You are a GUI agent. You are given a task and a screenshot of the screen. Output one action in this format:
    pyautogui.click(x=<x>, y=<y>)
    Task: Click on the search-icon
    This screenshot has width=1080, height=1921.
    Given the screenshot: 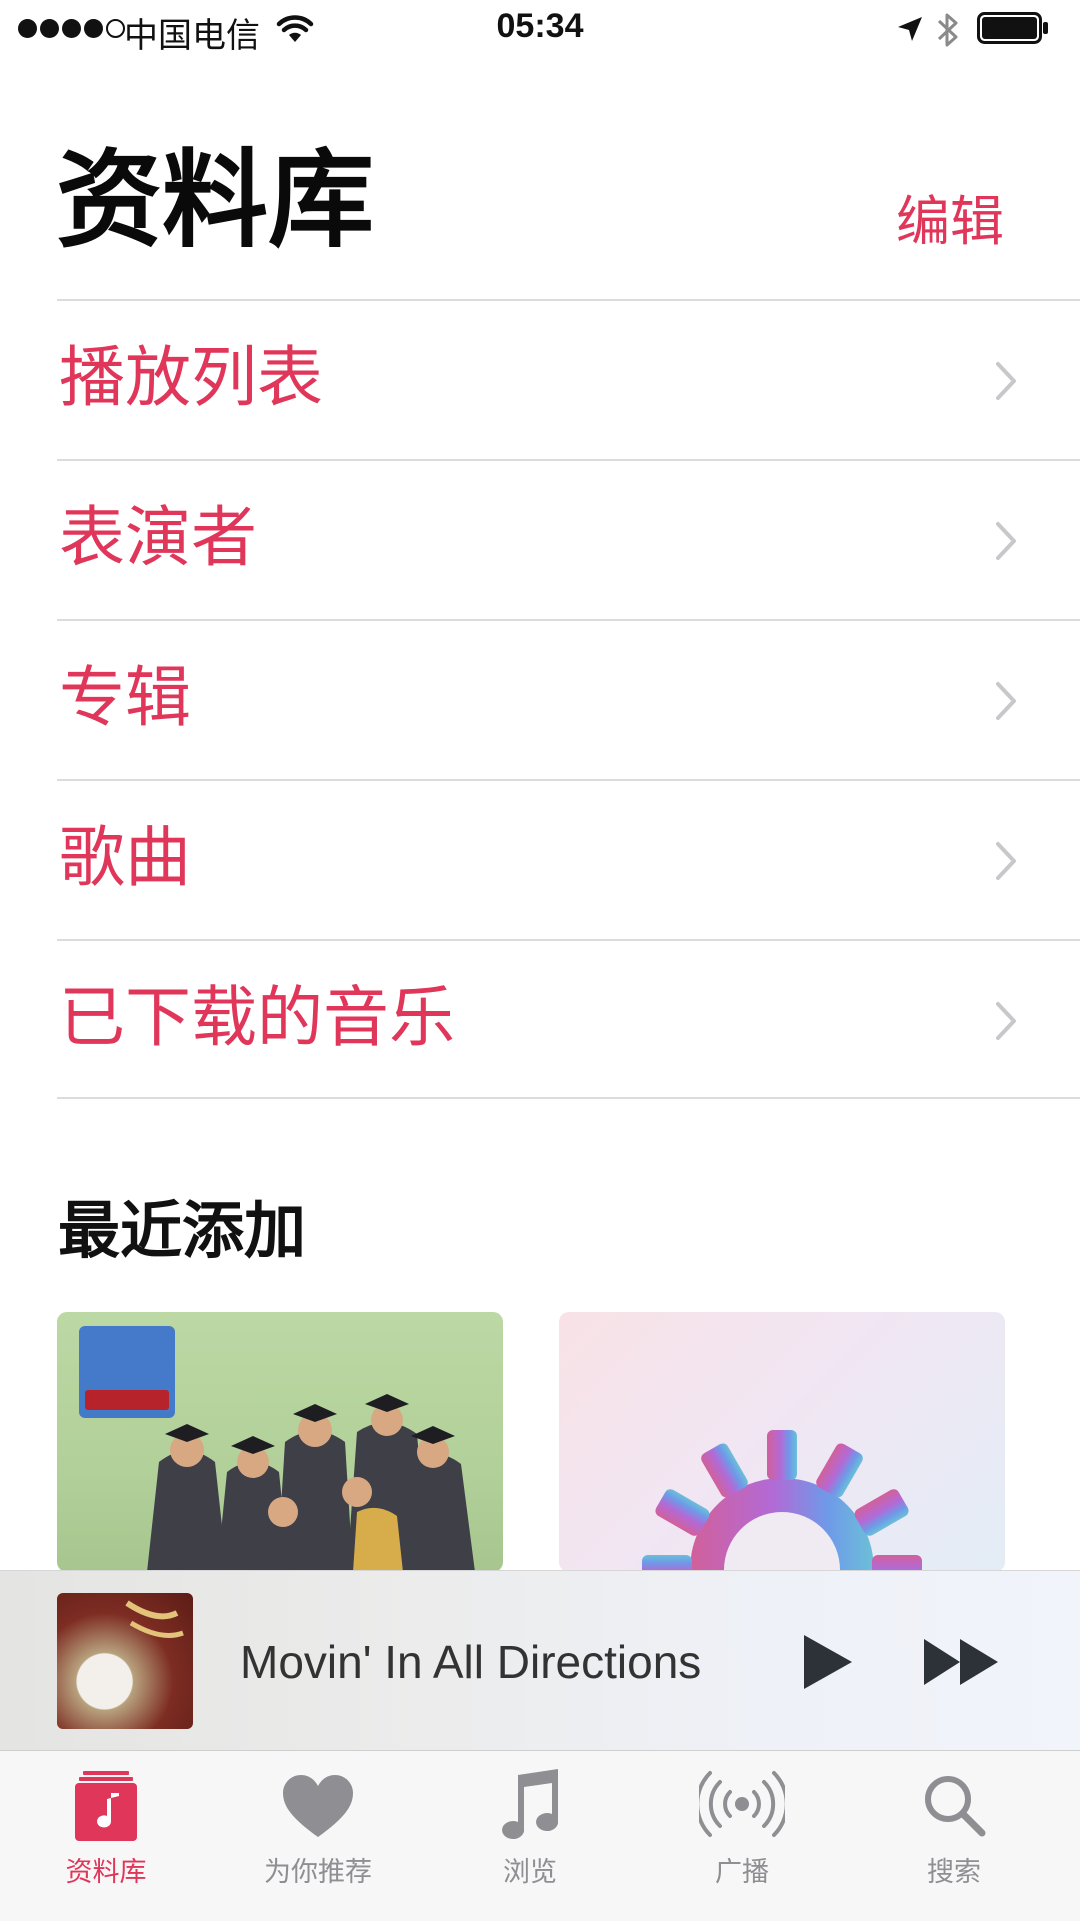 What is the action you would take?
    pyautogui.click(x=955, y=1806)
    